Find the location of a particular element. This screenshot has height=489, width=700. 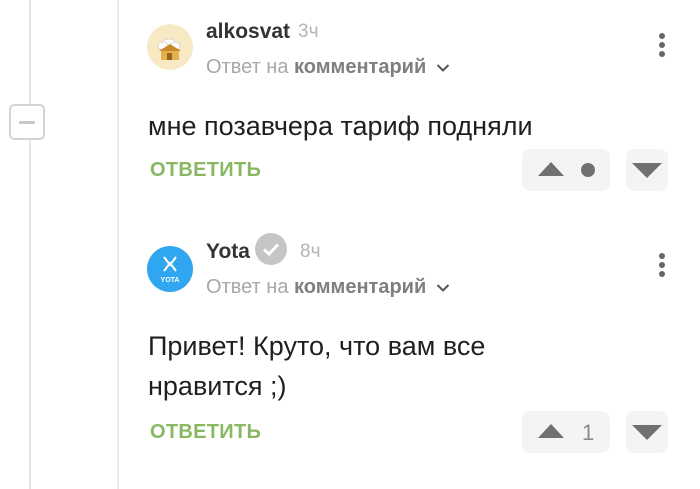

comment-text-line: нравится ;) is located at coordinates (217, 386).